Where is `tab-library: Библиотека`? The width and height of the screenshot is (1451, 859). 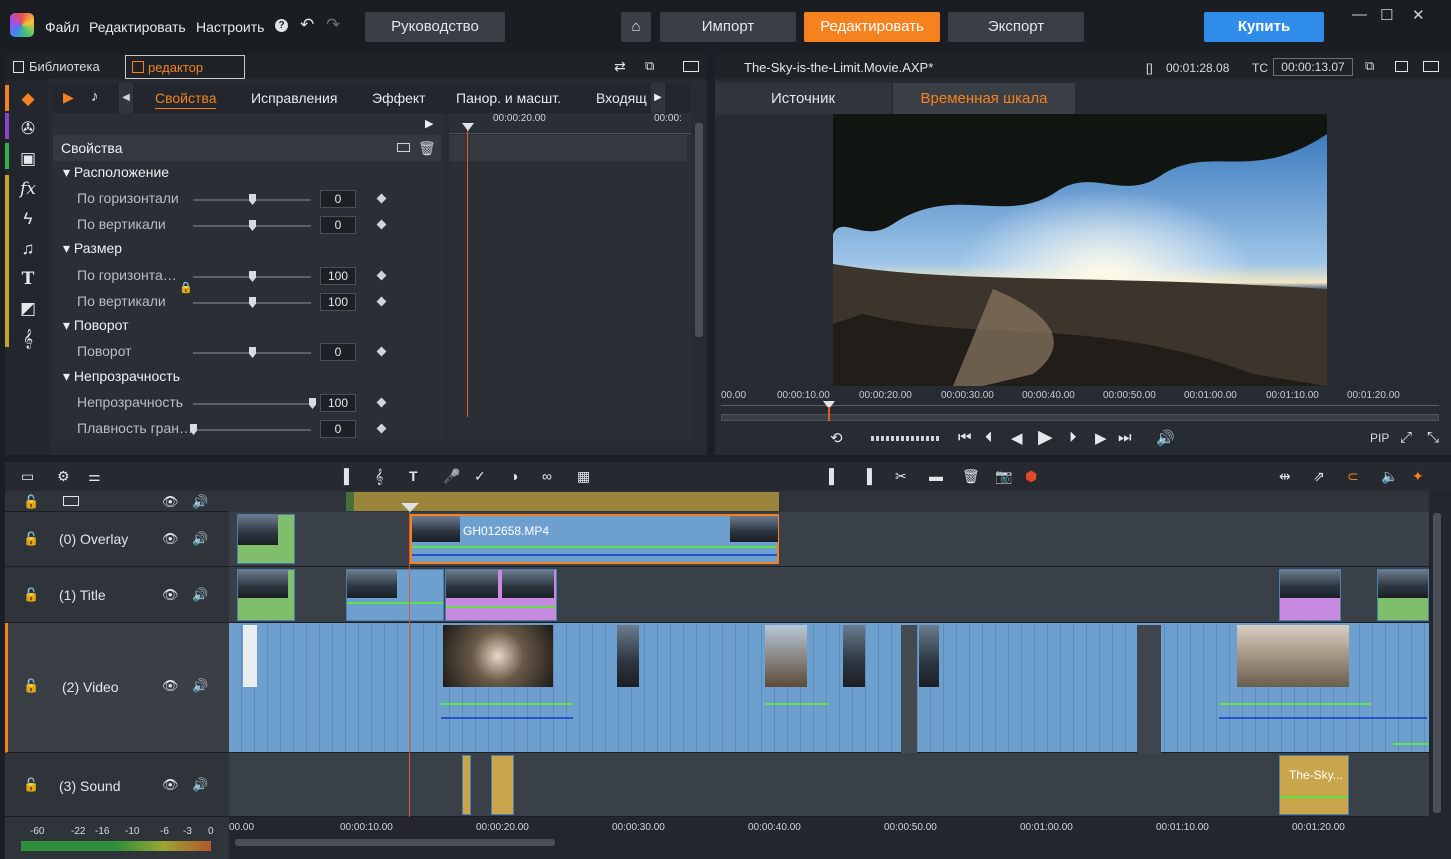 tab-library: Библиотека is located at coordinates (65, 67).